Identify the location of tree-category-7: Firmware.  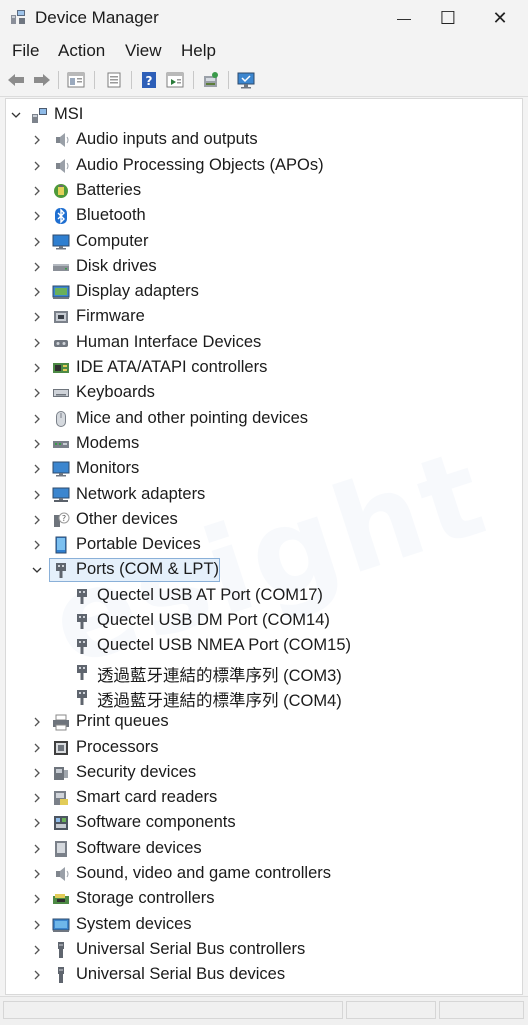
(264, 317).